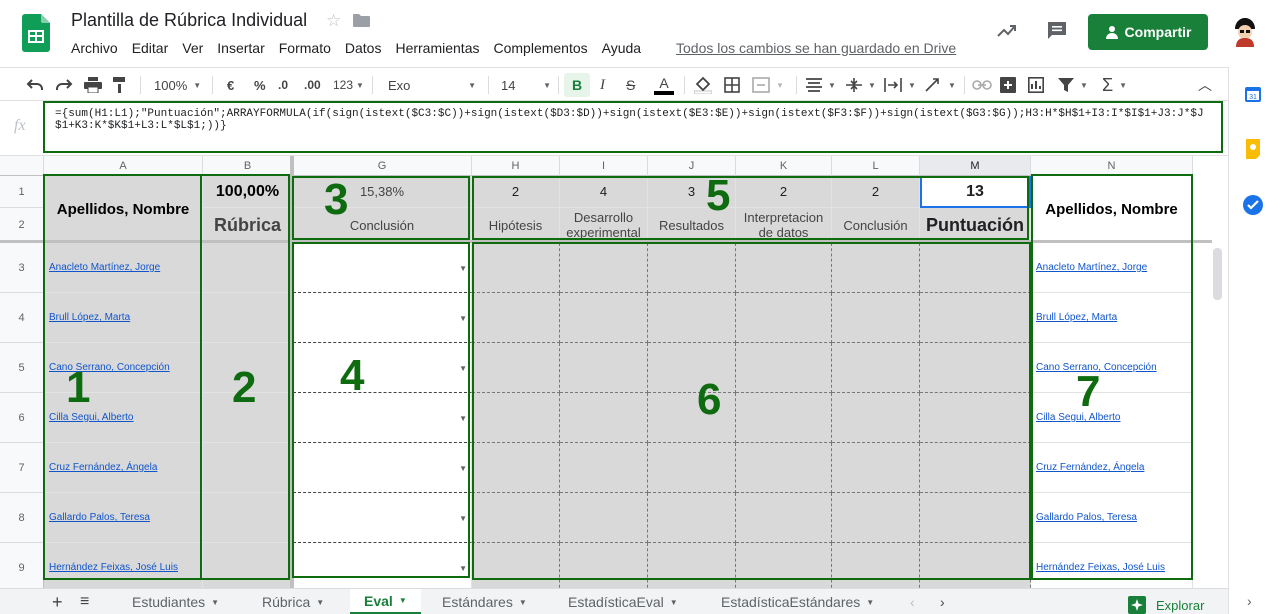 The width and height of the screenshot is (1280, 614). Describe the element at coordinates (623, 601) in the screenshot. I see `tab-estadistica-eval: EstadísticaEval ▼` at that location.